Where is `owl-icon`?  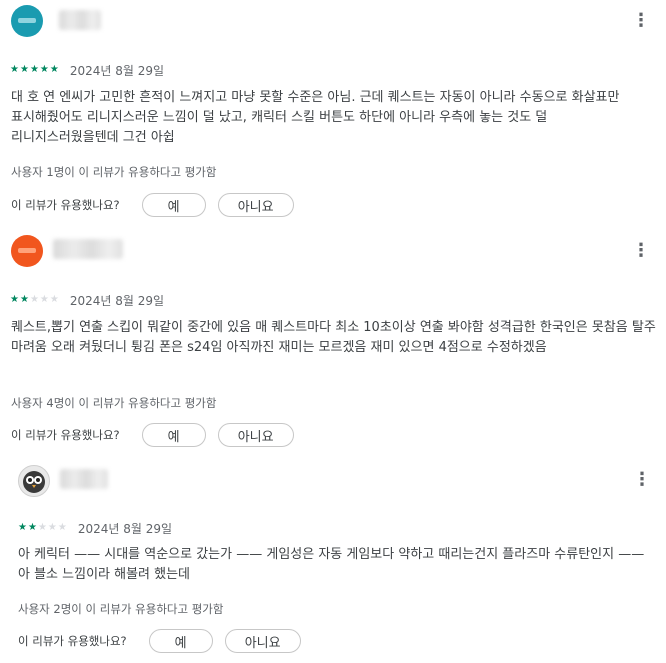
owl-icon is located at coordinates (34, 482).